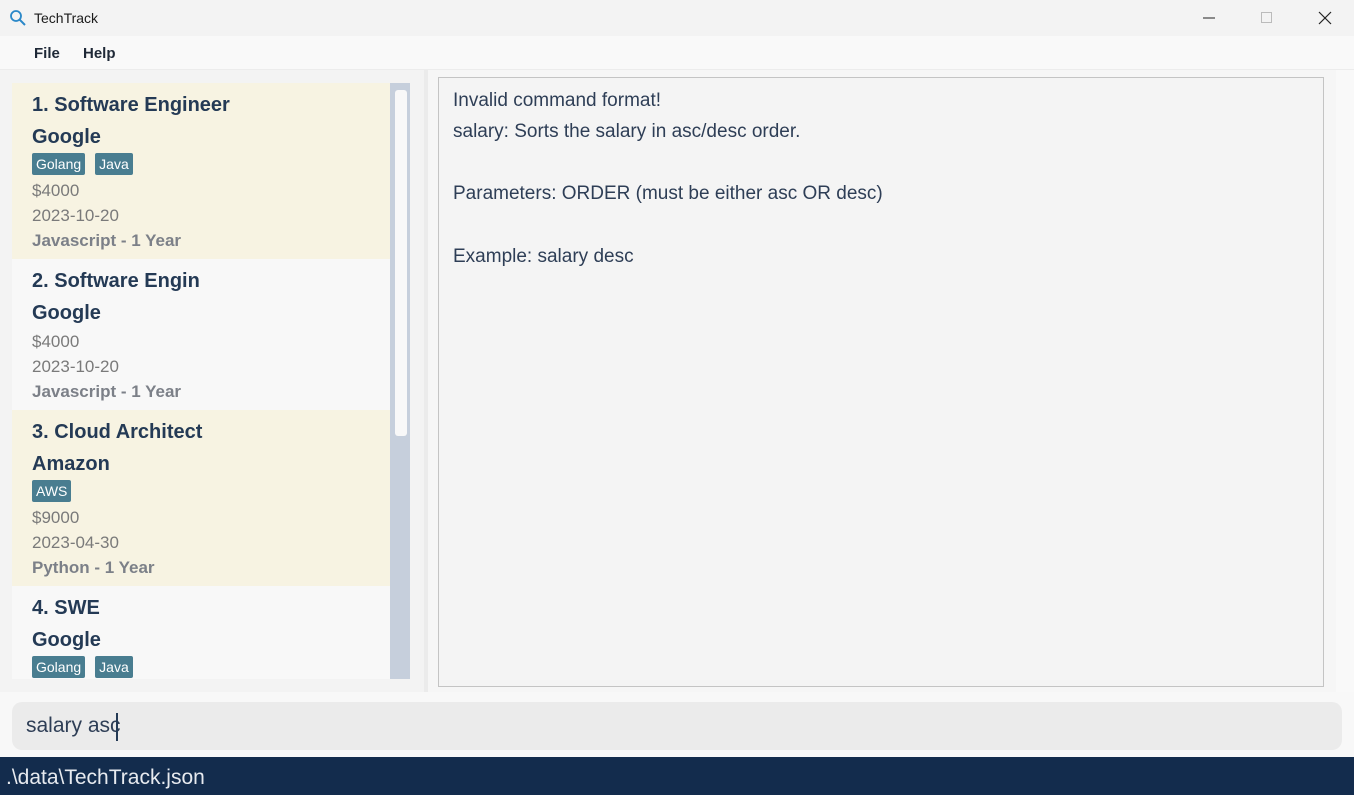 The width and height of the screenshot is (1354, 795). What do you see at coordinates (66, 18) in the screenshot?
I see `window-title: TechTrack` at bounding box center [66, 18].